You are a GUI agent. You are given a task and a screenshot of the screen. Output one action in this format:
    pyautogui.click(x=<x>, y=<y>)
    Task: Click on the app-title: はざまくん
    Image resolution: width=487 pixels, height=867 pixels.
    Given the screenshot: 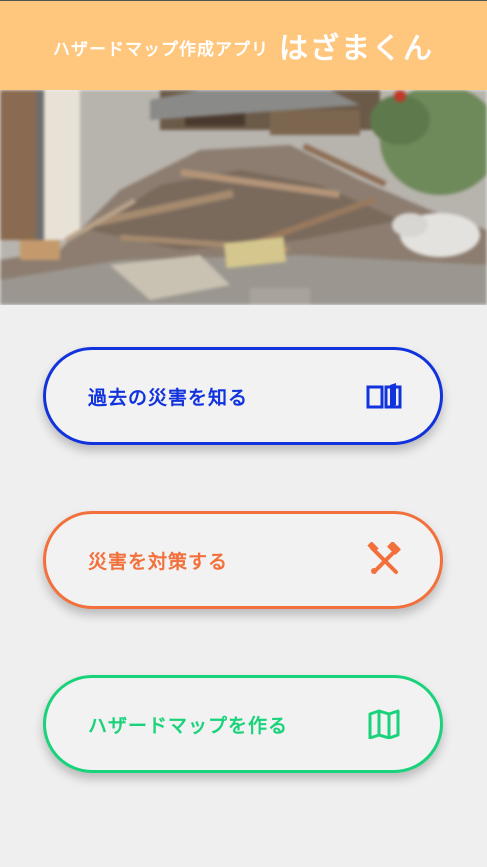 What is the action you would take?
    pyautogui.click(x=356, y=47)
    